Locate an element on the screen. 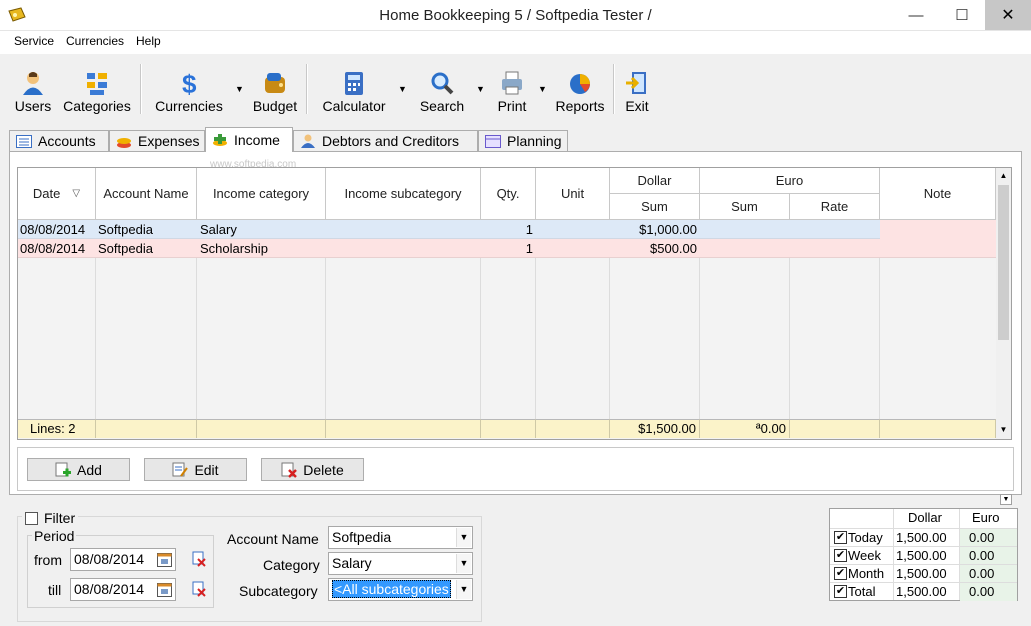  column-header-subcategory: Income subcategory is located at coordinates (403, 194).